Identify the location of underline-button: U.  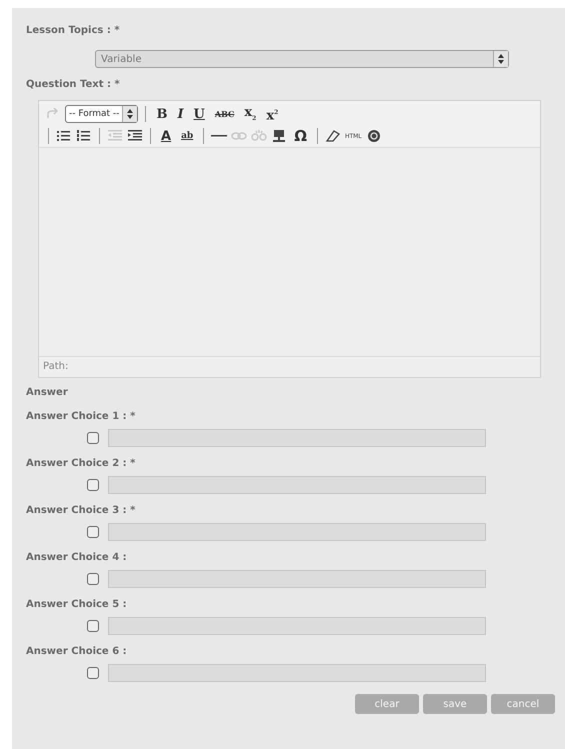
(199, 114).